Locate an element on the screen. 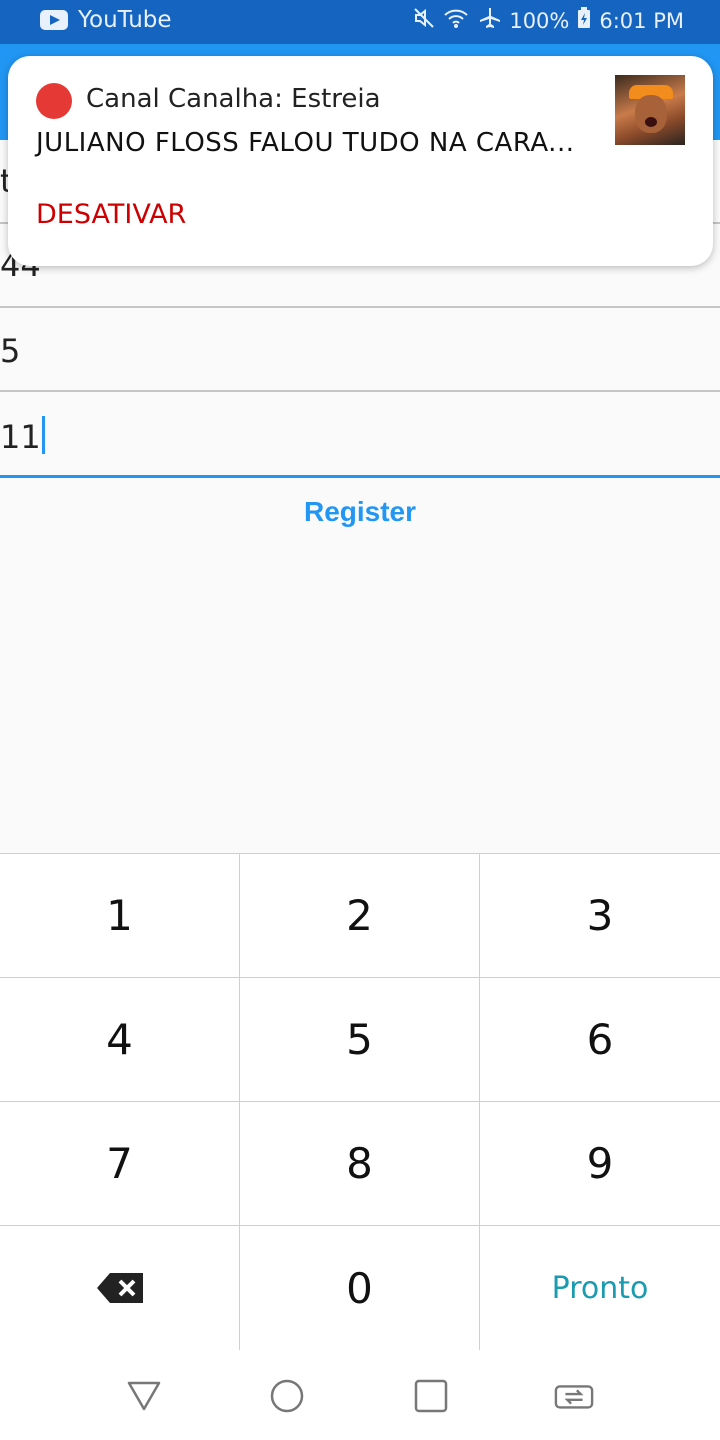  key-6: 6 is located at coordinates (600, 1040).